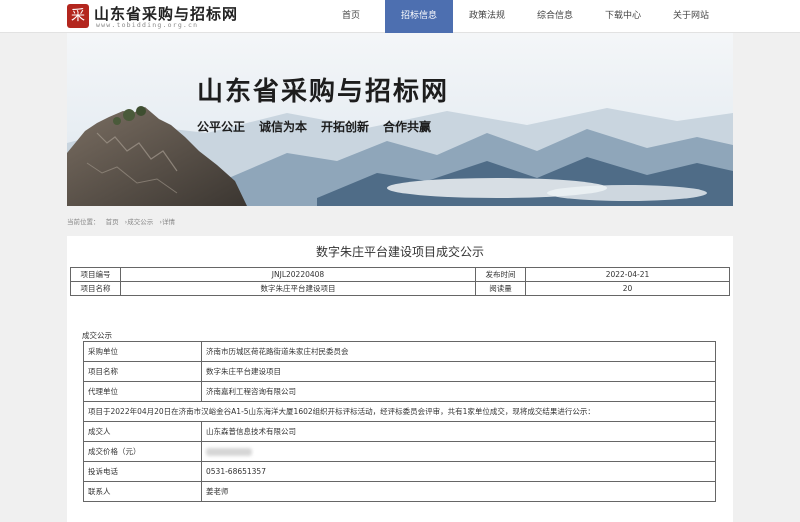  I want to click on table-row: 项目编号 JNJL20220408 发布时间 2022-04-21, so click(400, 274).